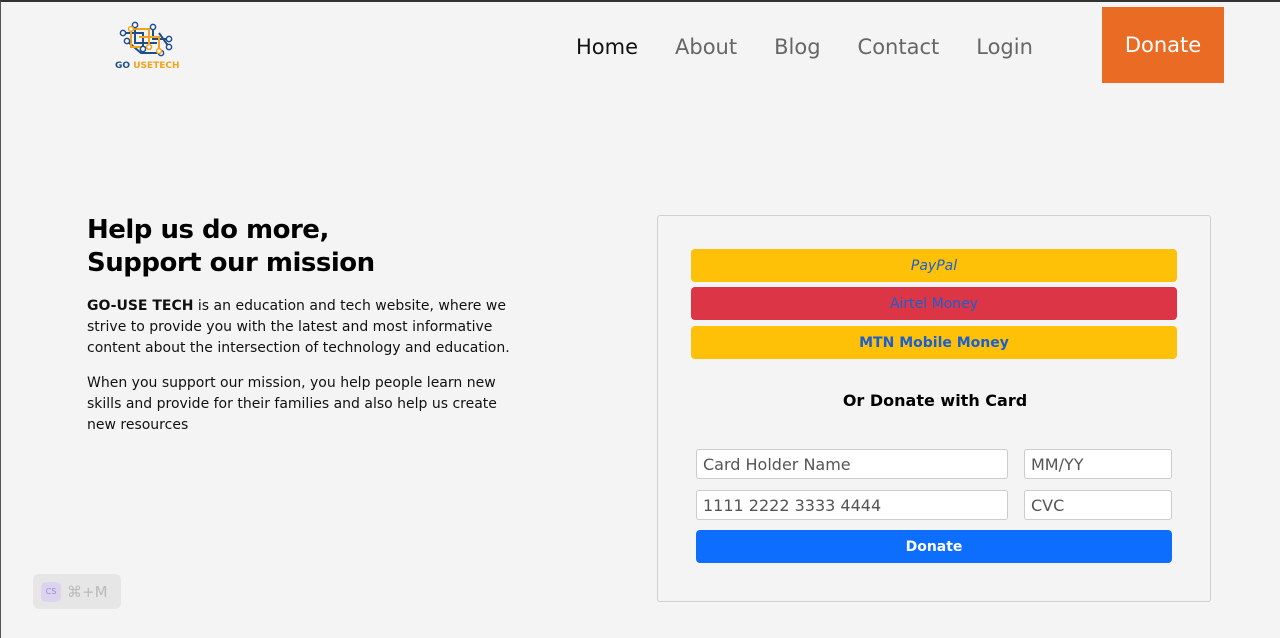  Describe the element at coordinates (852, 505) in the screenshot. I see `card-number-input` at that location.